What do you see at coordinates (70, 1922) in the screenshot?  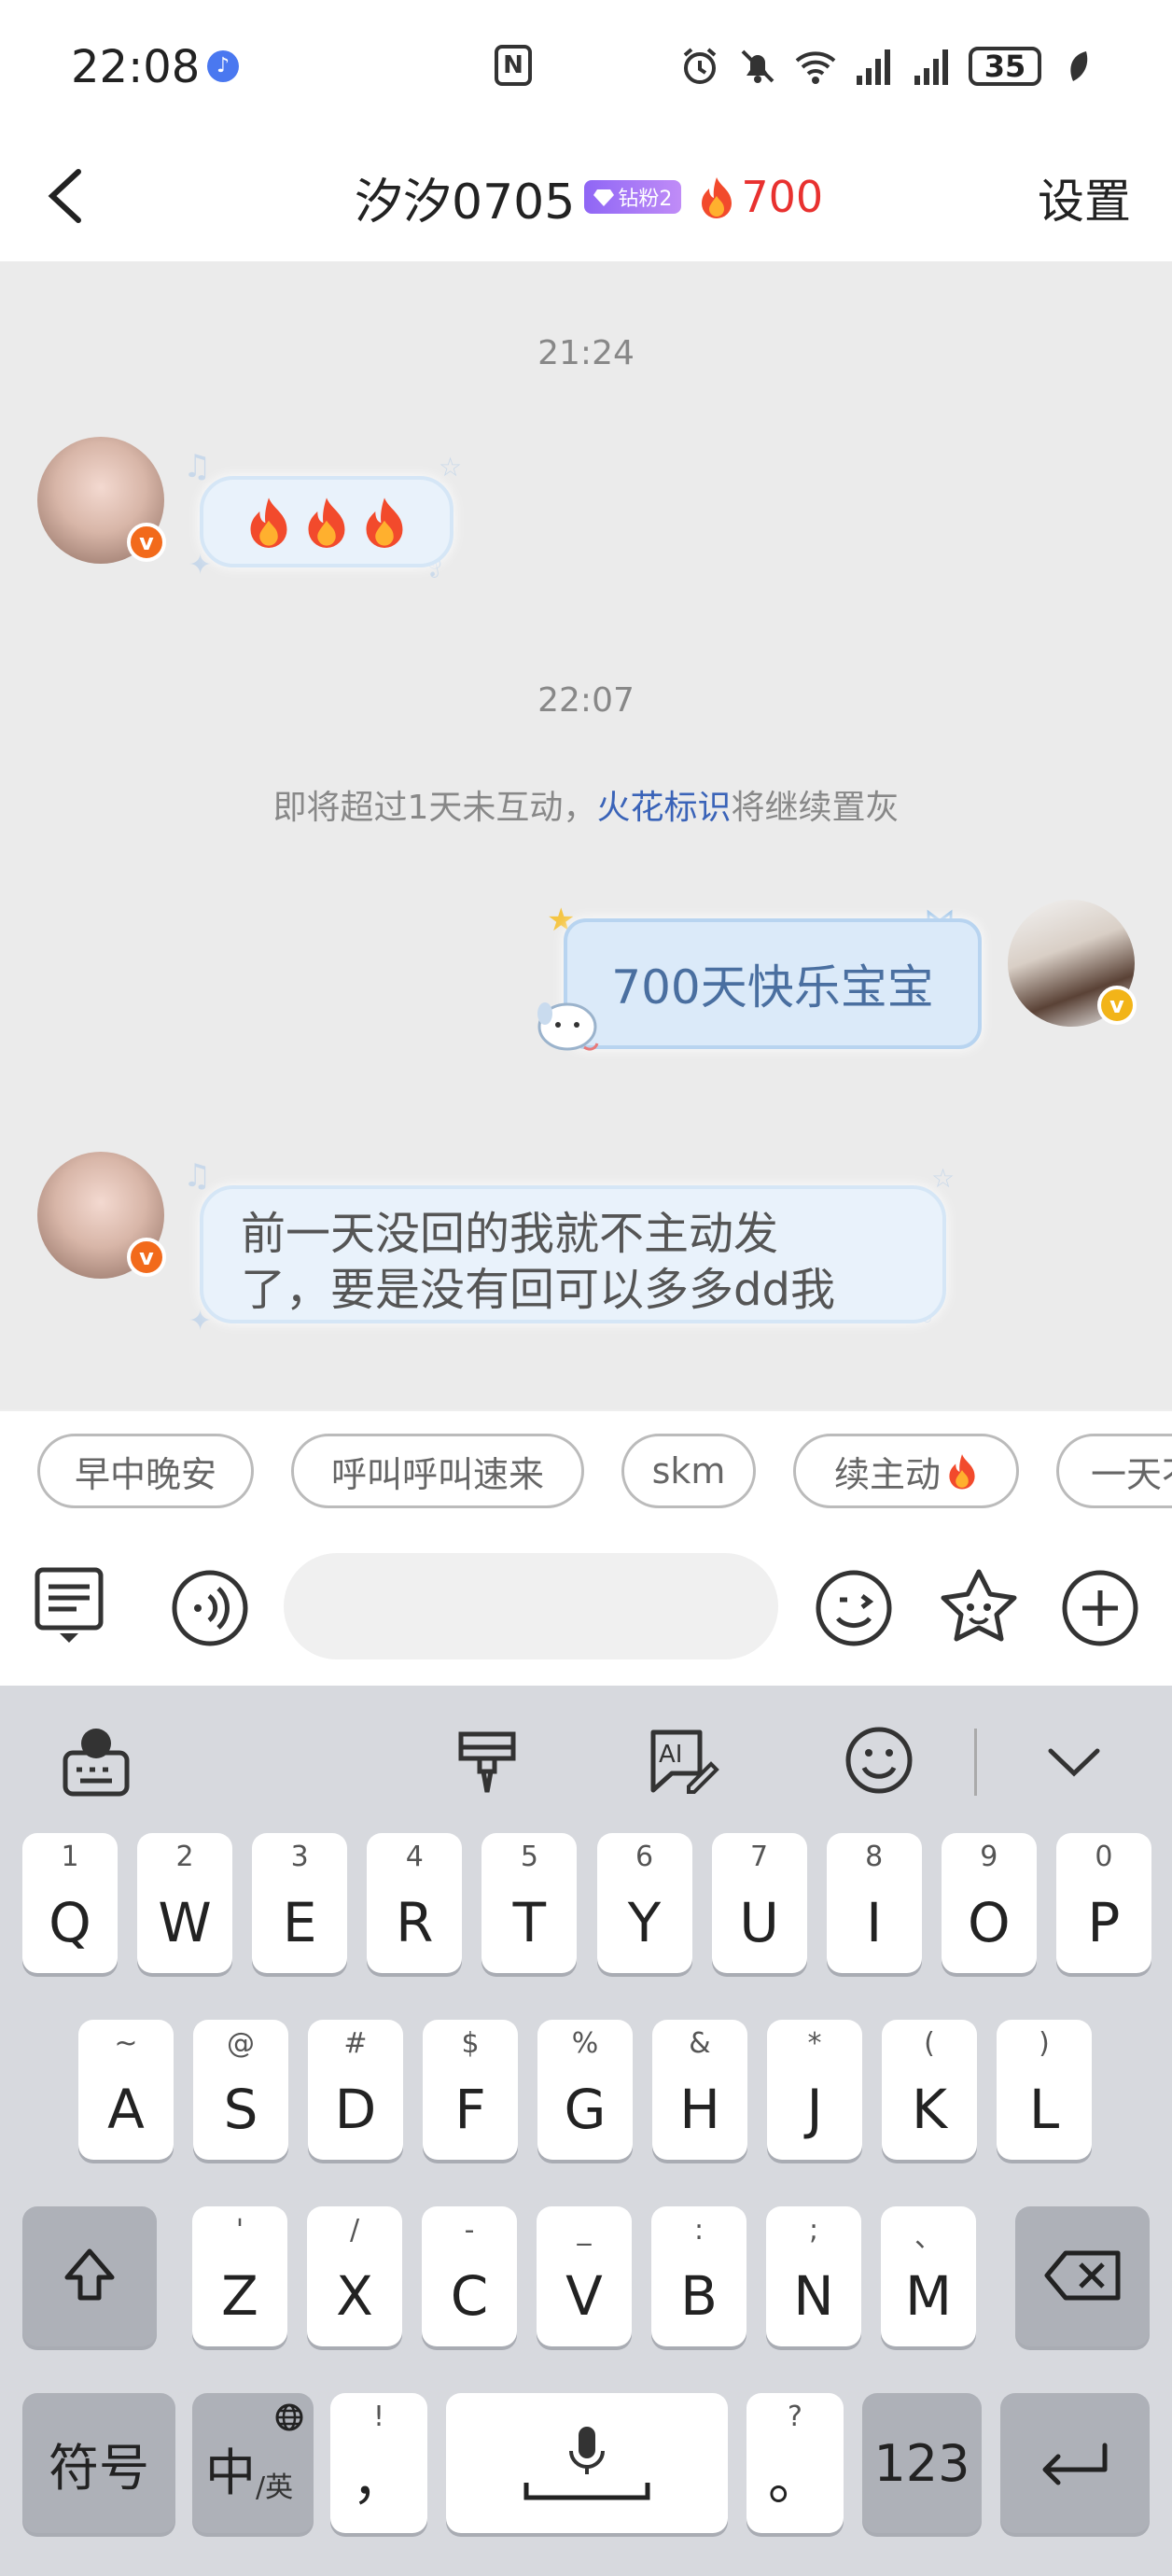 I see `key-main-label: Q` at bounding box center [70, 1922].